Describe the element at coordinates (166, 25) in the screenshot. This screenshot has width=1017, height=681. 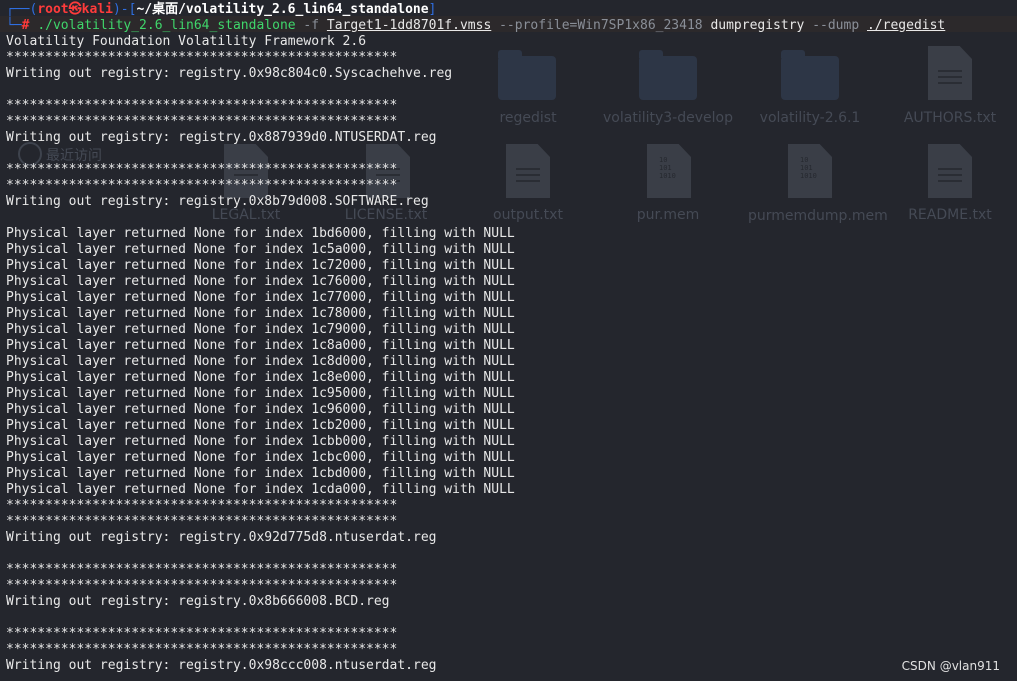
I see `command-executable: ./volatility_2.6_lin64_standalone` at that location.